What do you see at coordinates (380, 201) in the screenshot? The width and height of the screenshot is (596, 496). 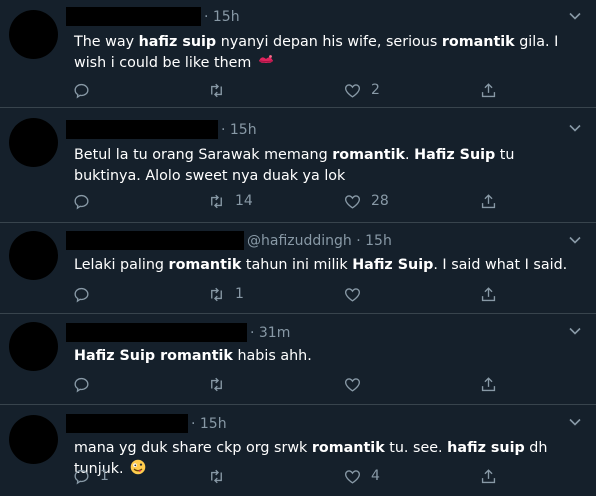 I see `like-count: 28` at bounding box center [380, 201].